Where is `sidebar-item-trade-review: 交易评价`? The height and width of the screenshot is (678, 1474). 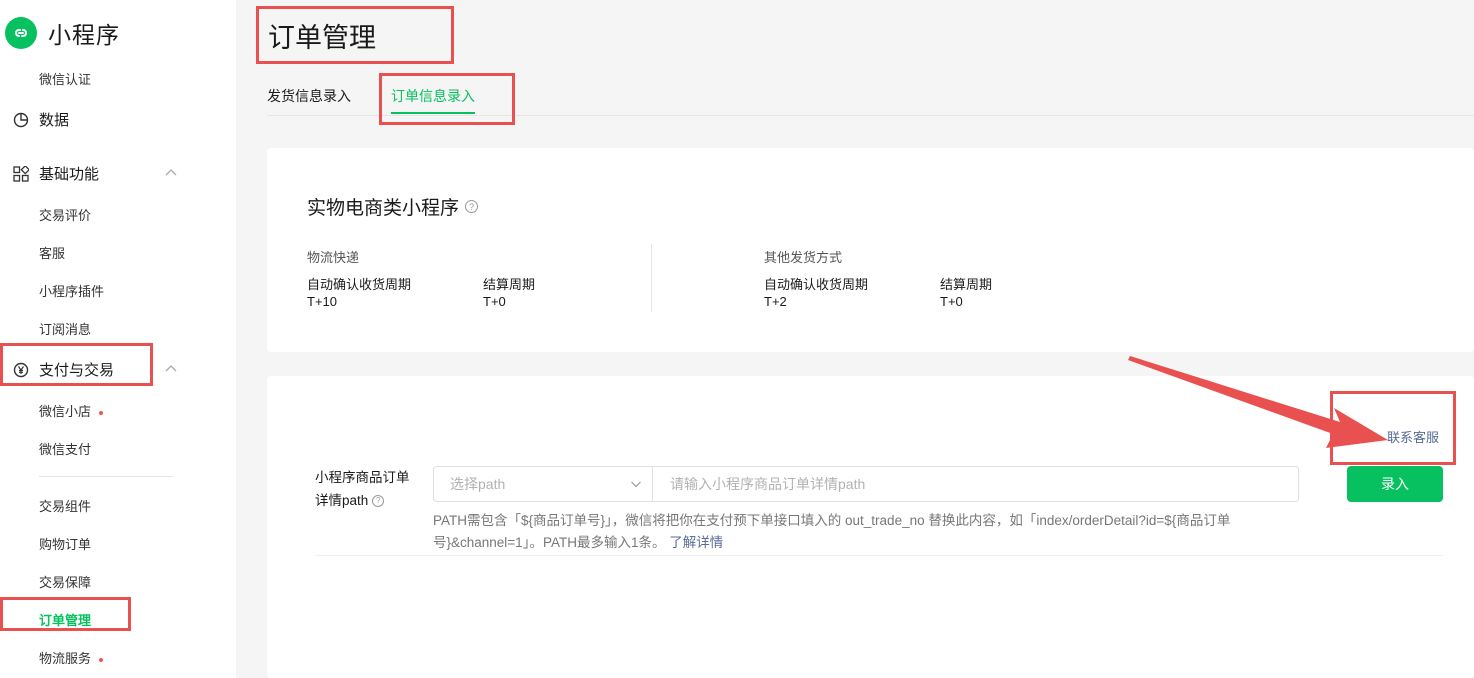
sidebar-item-trade-review: 交易评价 is located at coordinates (65, 214).